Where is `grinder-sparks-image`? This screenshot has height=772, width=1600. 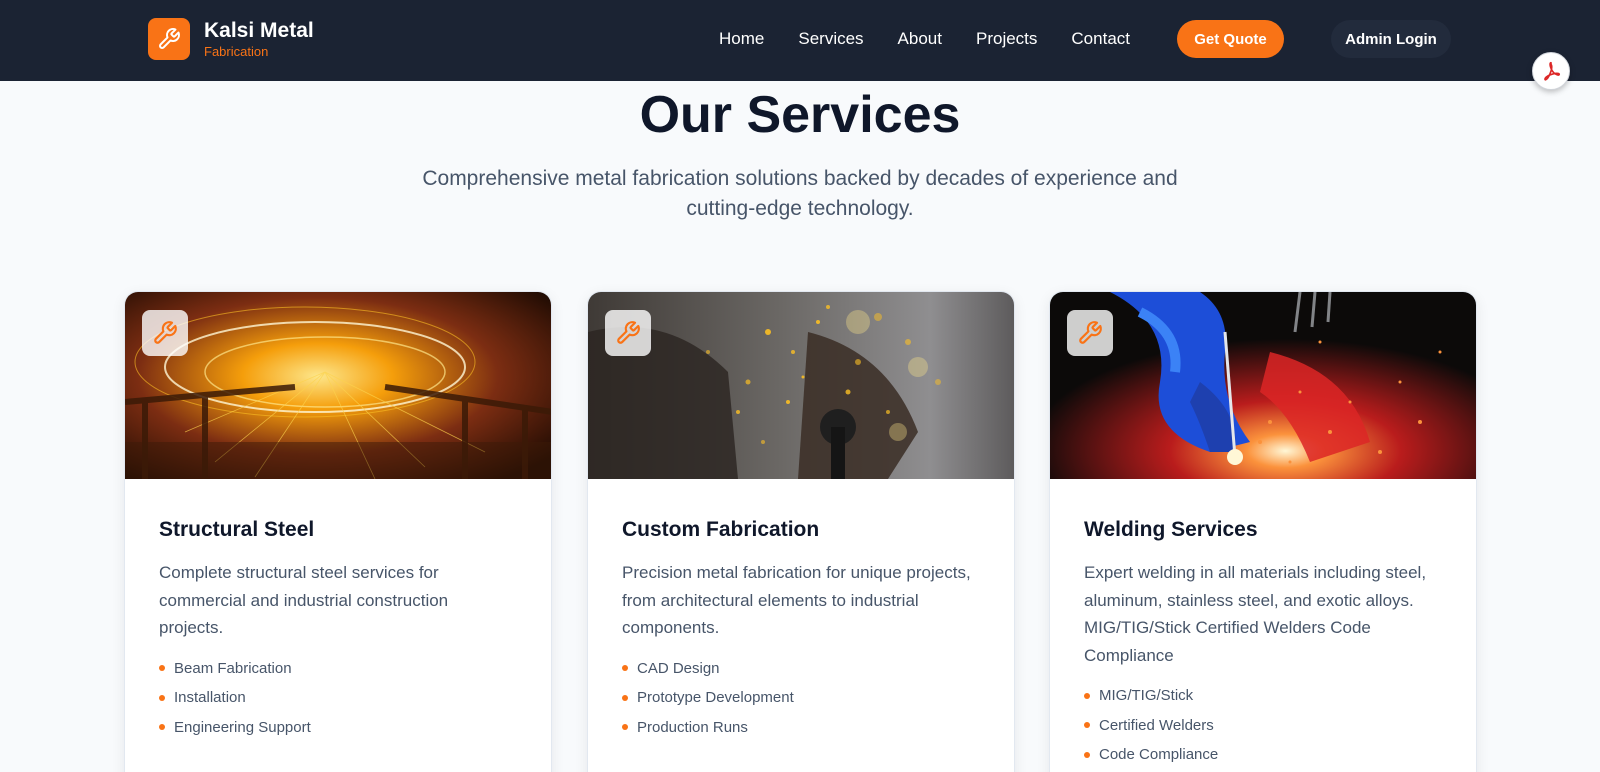
grinder-sparks-image is located at coordinates (801, 385).